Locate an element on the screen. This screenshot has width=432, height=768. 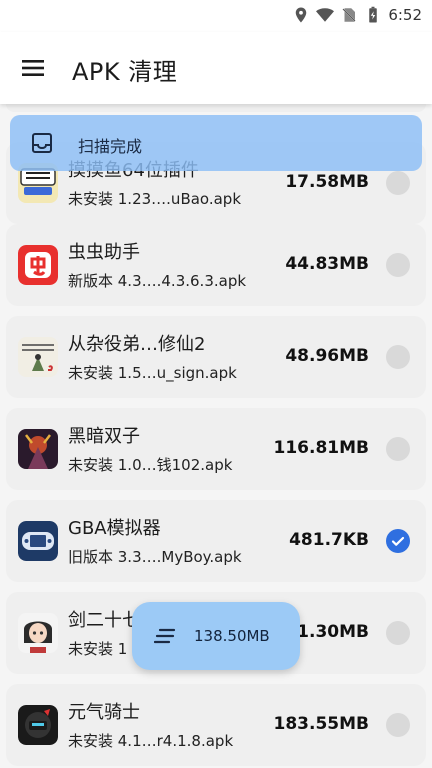
apk-file-info: 旧版本 3.3….MyBoy.apk is located at coordinates (155, 557).